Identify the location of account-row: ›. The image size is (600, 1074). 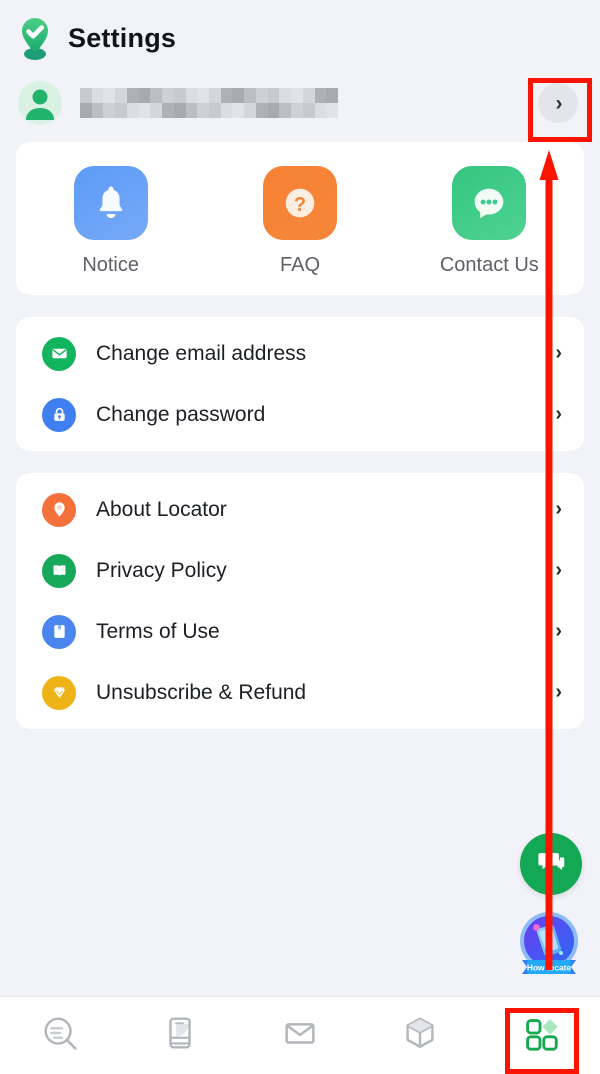
(300, 103).